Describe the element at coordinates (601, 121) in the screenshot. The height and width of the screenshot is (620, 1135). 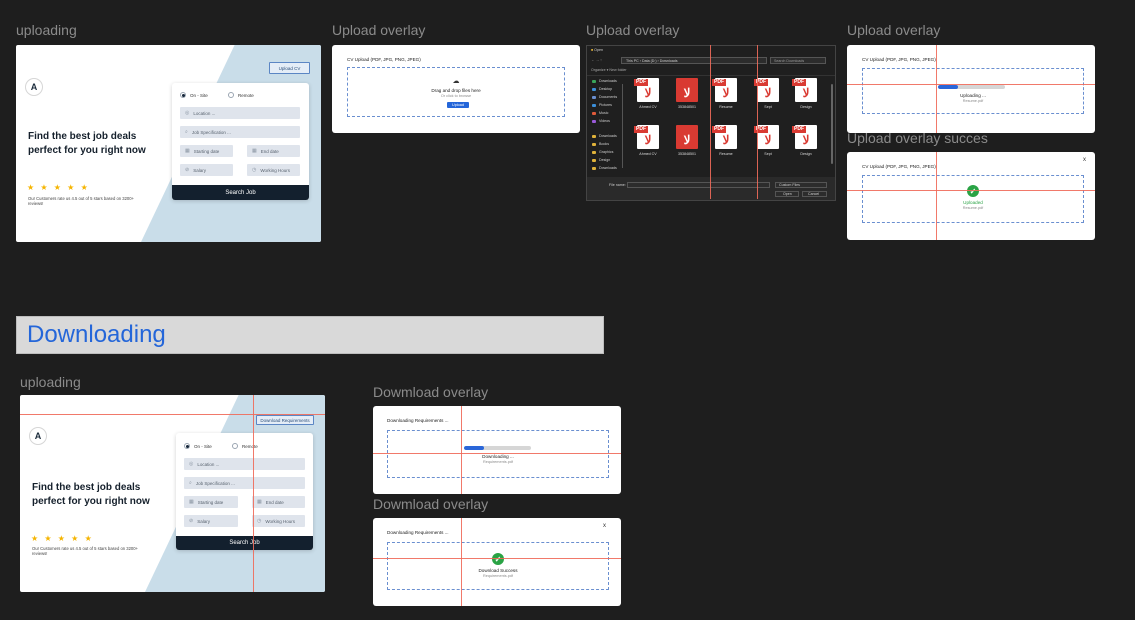
I see `sidebar-item-videos: Videos` at that location.